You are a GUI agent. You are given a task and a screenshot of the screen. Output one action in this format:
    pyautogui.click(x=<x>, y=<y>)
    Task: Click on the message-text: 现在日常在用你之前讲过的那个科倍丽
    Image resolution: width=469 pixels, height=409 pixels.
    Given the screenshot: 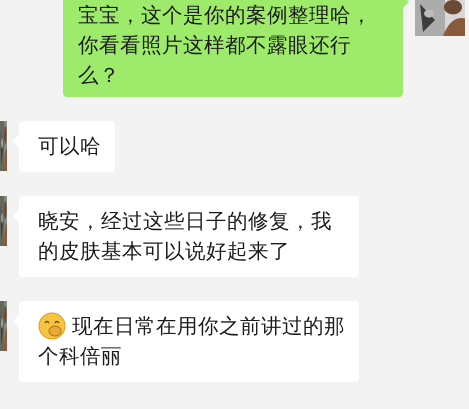 What is the action you would take?
    pyautogui.click(x=191, y=341)
    